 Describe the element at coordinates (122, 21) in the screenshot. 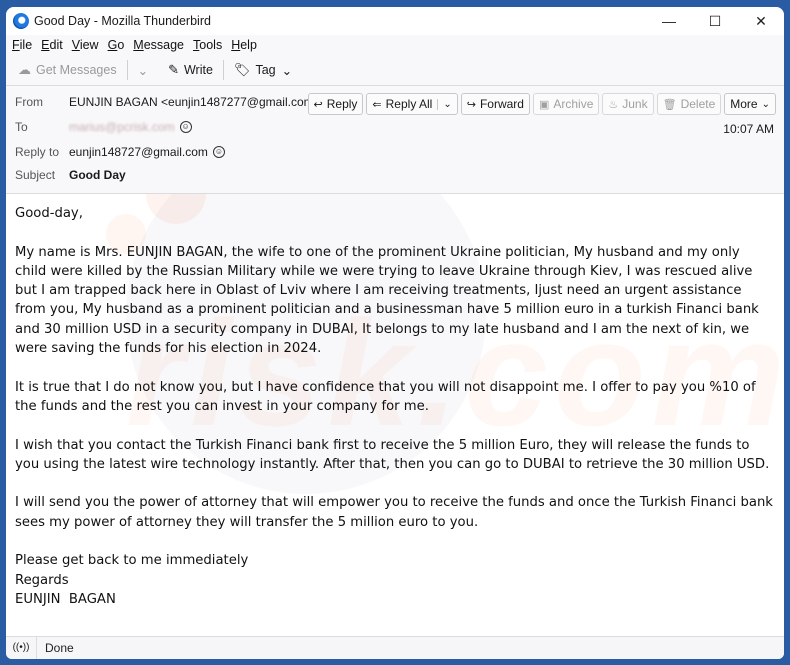

I see `window-title: Good Day - Mozilla Thunderbird` at that location.